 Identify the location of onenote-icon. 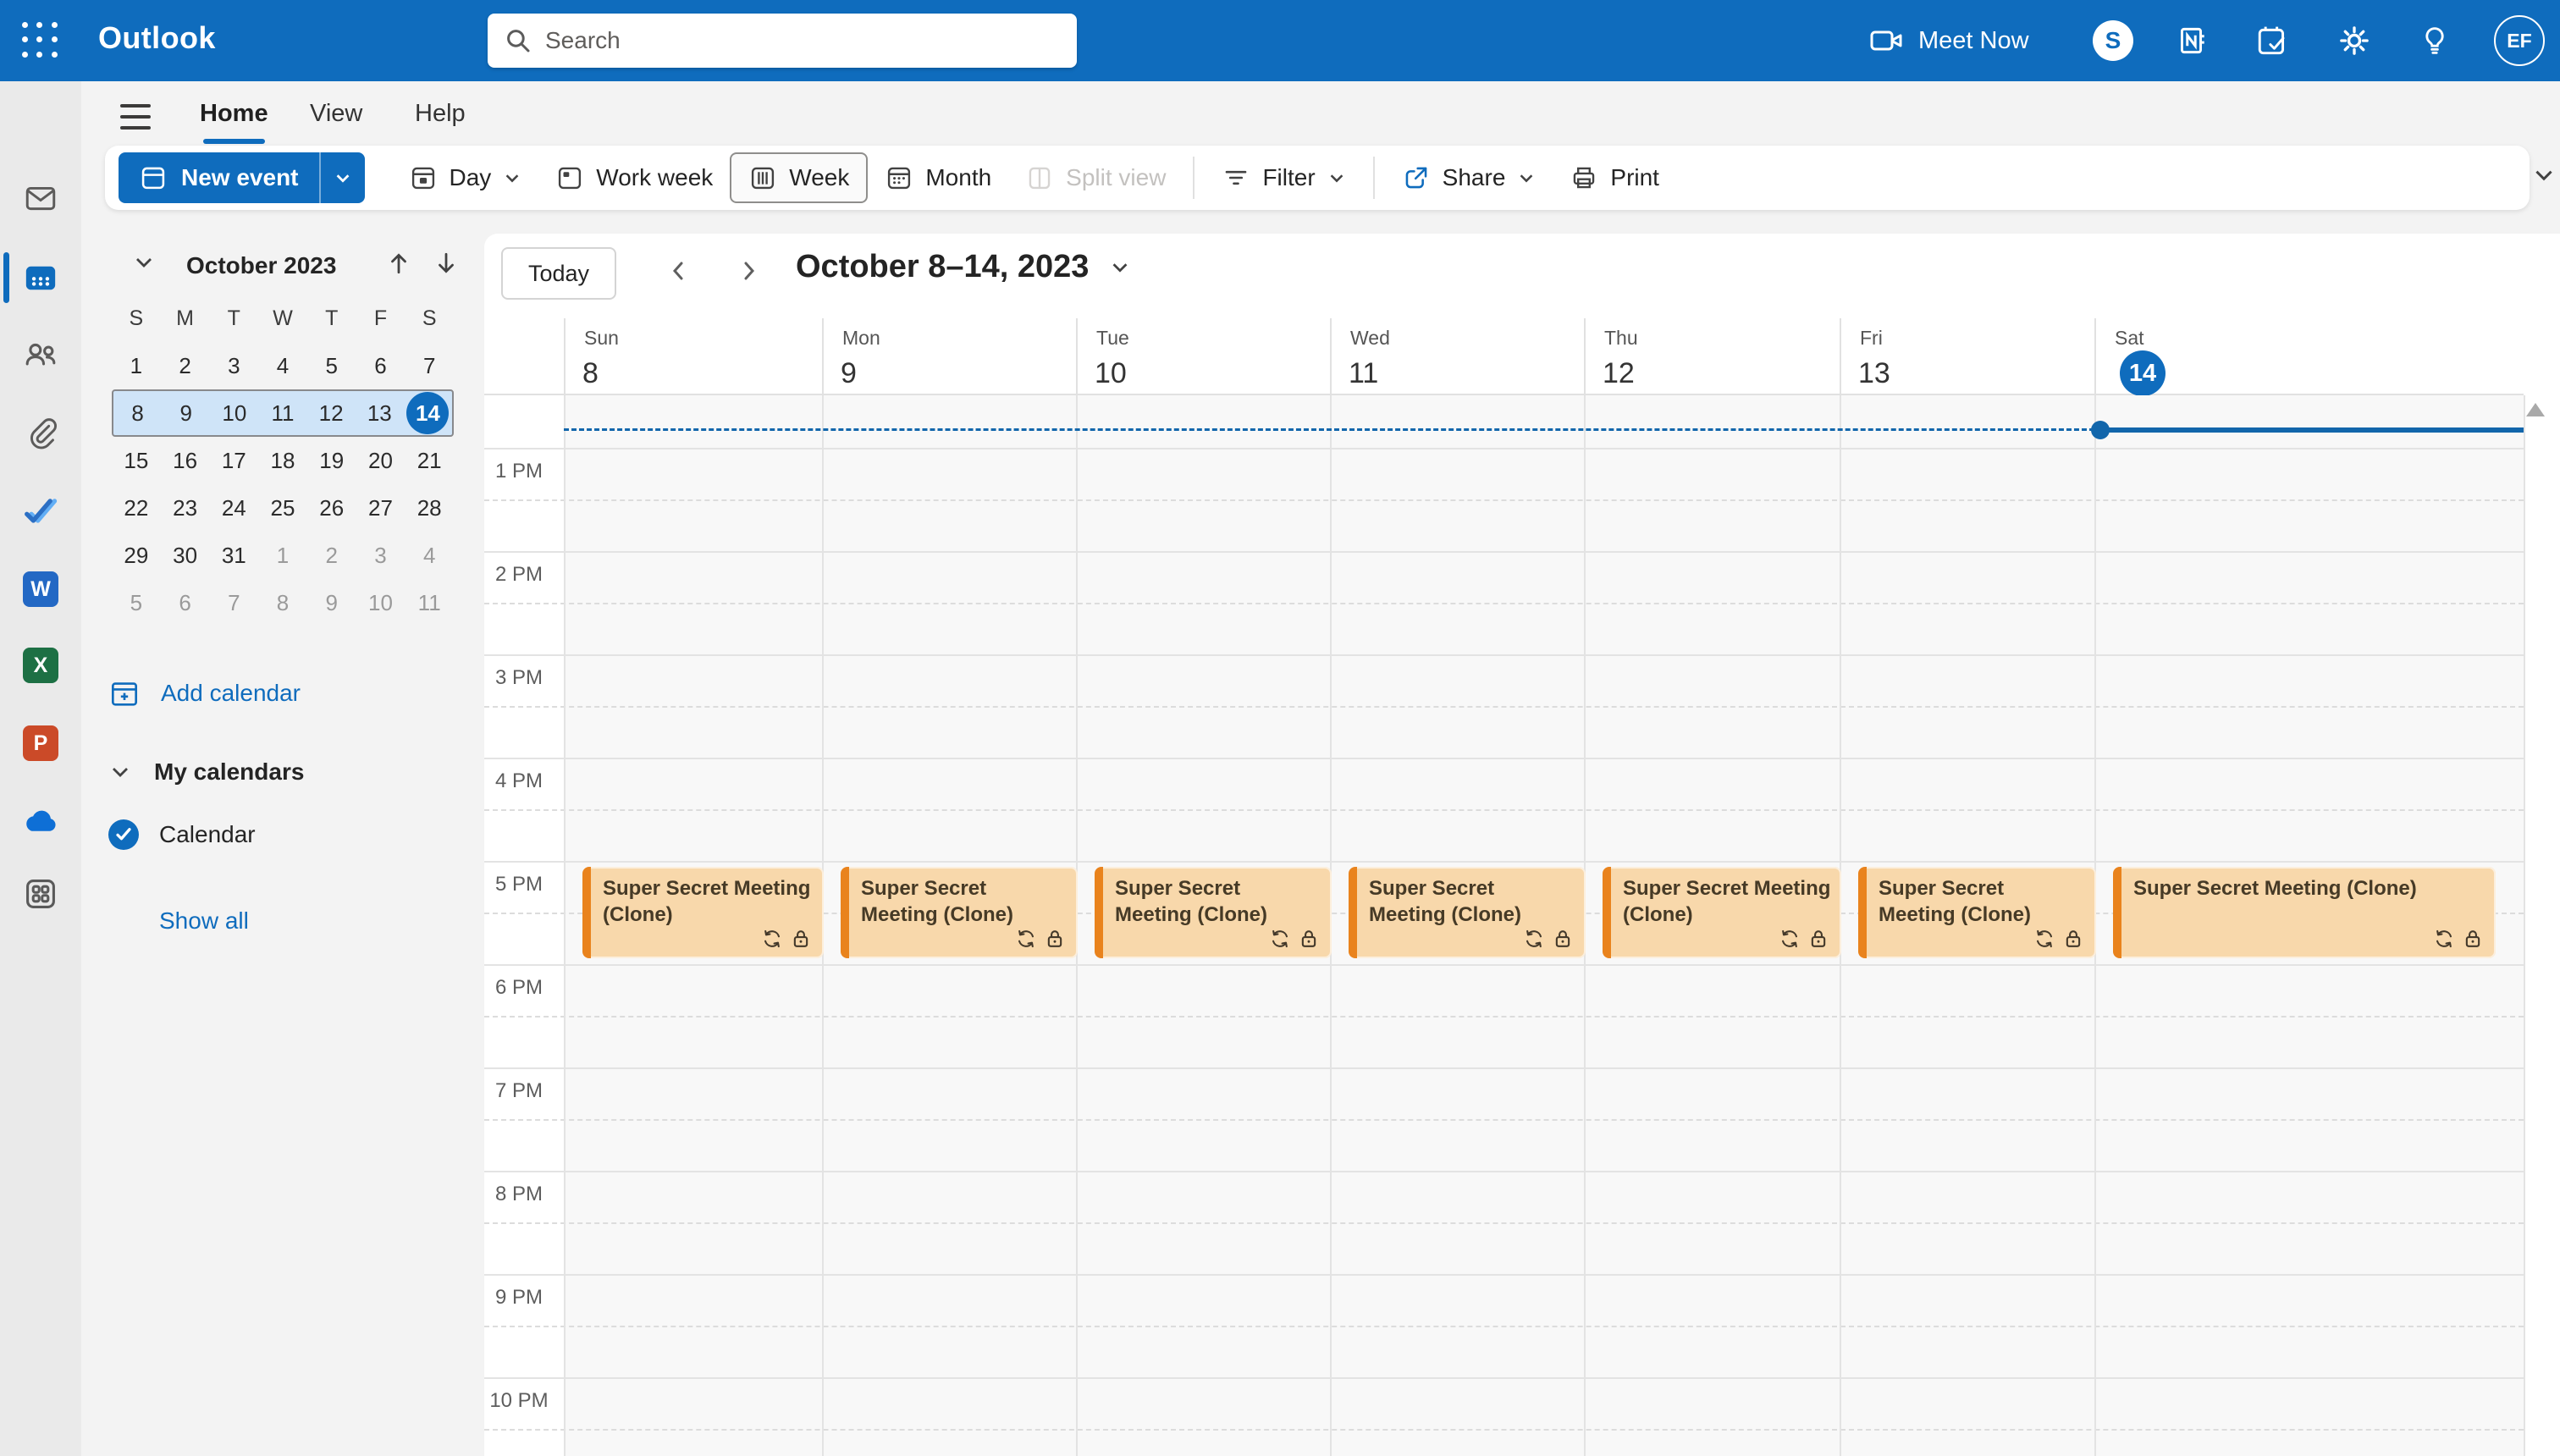
(2192, 40).